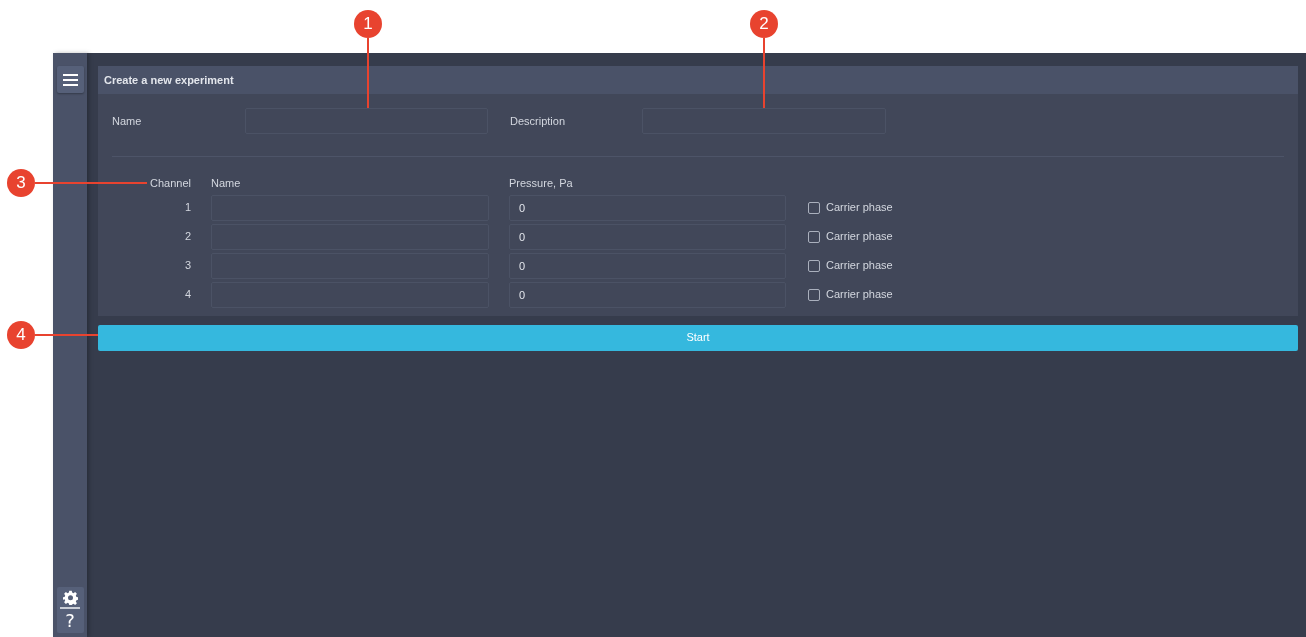 This screenshot has width=1306, height=637. I want to click on column-header: Pressure, Pa, so click(541, 183).